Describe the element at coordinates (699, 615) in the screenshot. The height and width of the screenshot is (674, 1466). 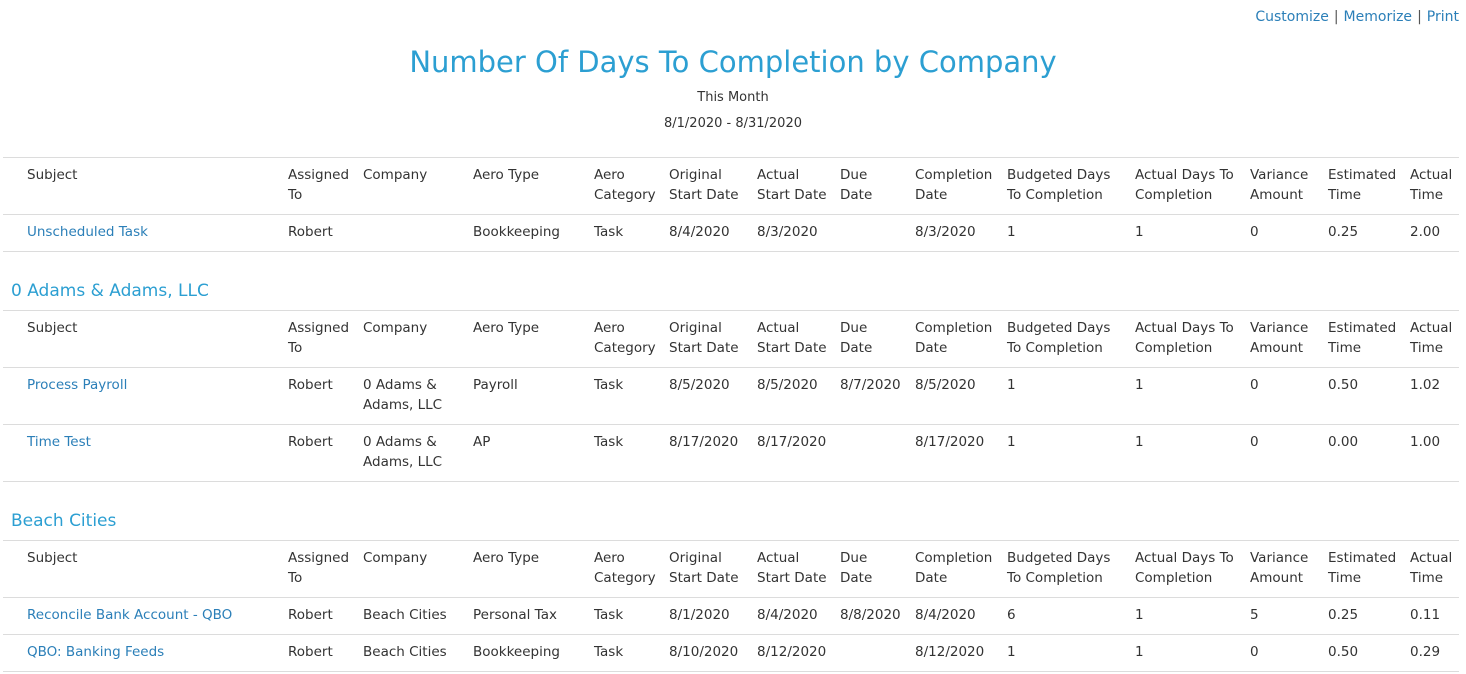
I see `cell-original-start: 8/1/2020` at that location.